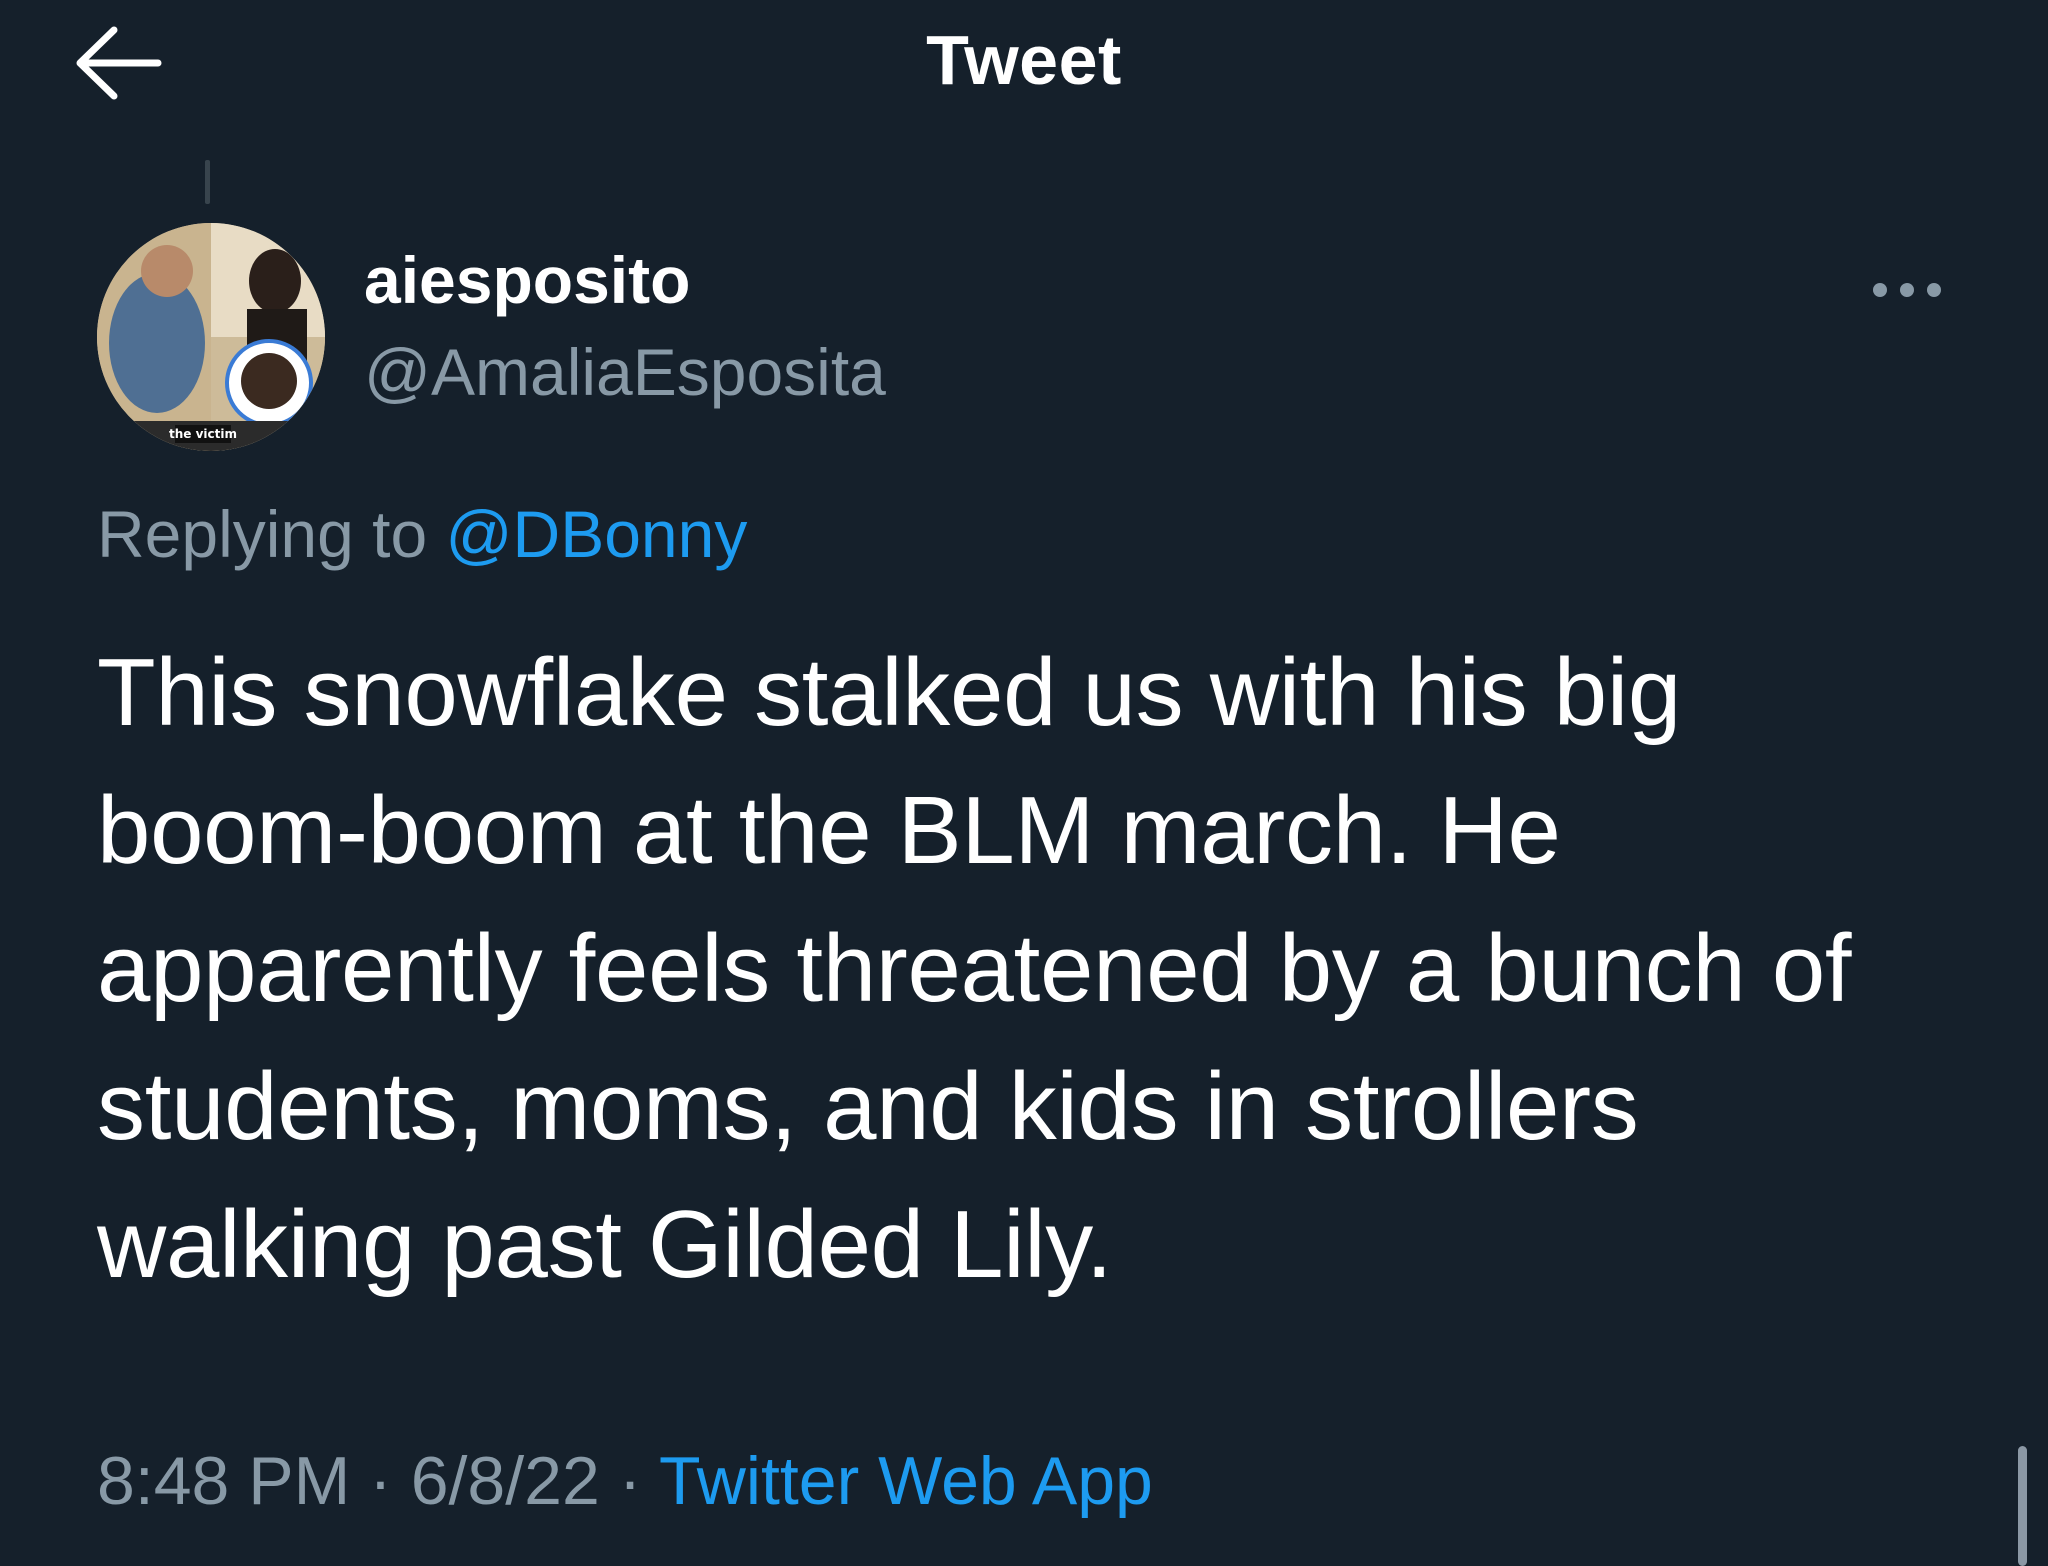 The height and width of the screenshot is (1566, 2048). I want to click on tweet-time: 8:48 PM, so click(223, 1481).